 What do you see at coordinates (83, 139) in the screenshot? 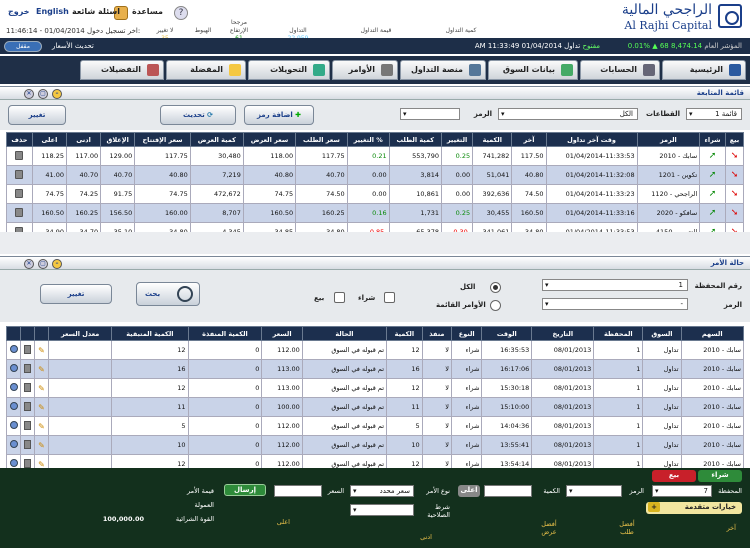
I see `watchlist-col-header: ادنى` at bounding box center [83, 139].